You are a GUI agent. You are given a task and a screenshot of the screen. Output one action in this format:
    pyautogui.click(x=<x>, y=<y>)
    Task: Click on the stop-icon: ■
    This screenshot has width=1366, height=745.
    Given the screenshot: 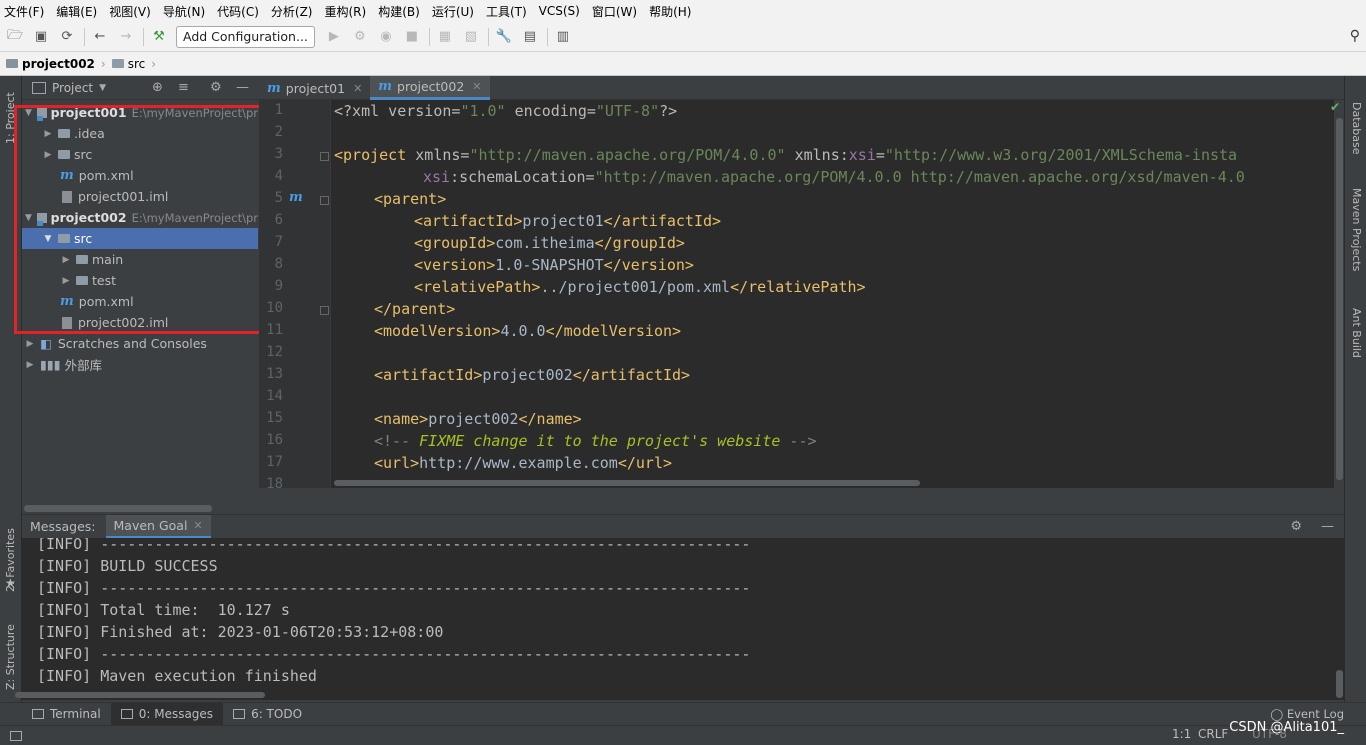 What is the action you would take?
    pyautogui.click(x=412, y=37)
    